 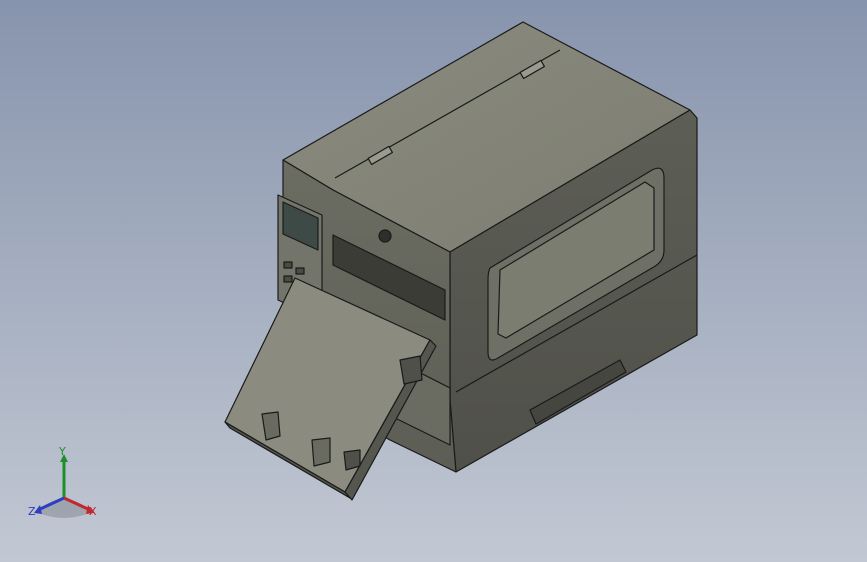 I want to click on coordinate-triad: Y X Z, so click(x=67, y=486).